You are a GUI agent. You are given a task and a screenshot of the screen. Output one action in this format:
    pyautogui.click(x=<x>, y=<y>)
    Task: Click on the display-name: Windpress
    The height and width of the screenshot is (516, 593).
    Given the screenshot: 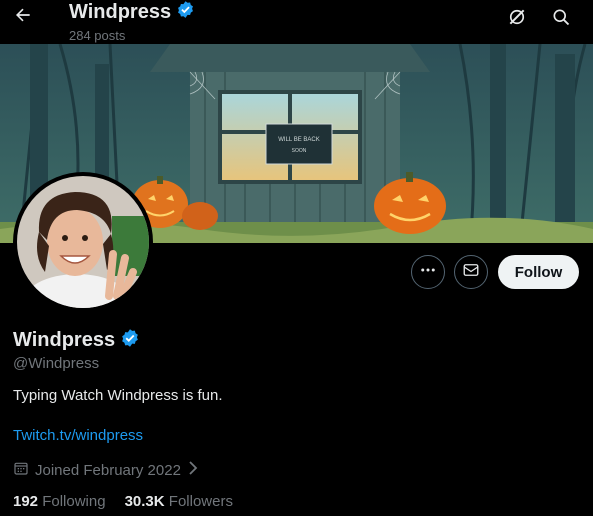 What is the action you would take?
    pyautogui.click(x=64, y=340)
    